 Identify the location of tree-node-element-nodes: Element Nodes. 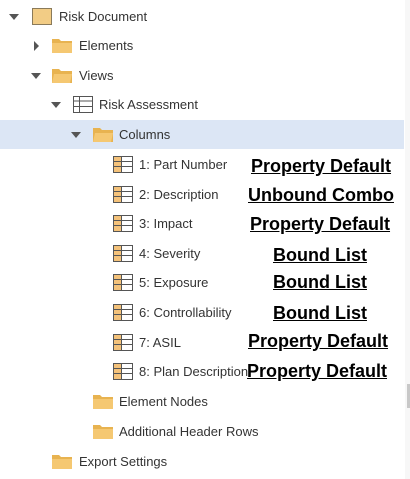
(202, 401).